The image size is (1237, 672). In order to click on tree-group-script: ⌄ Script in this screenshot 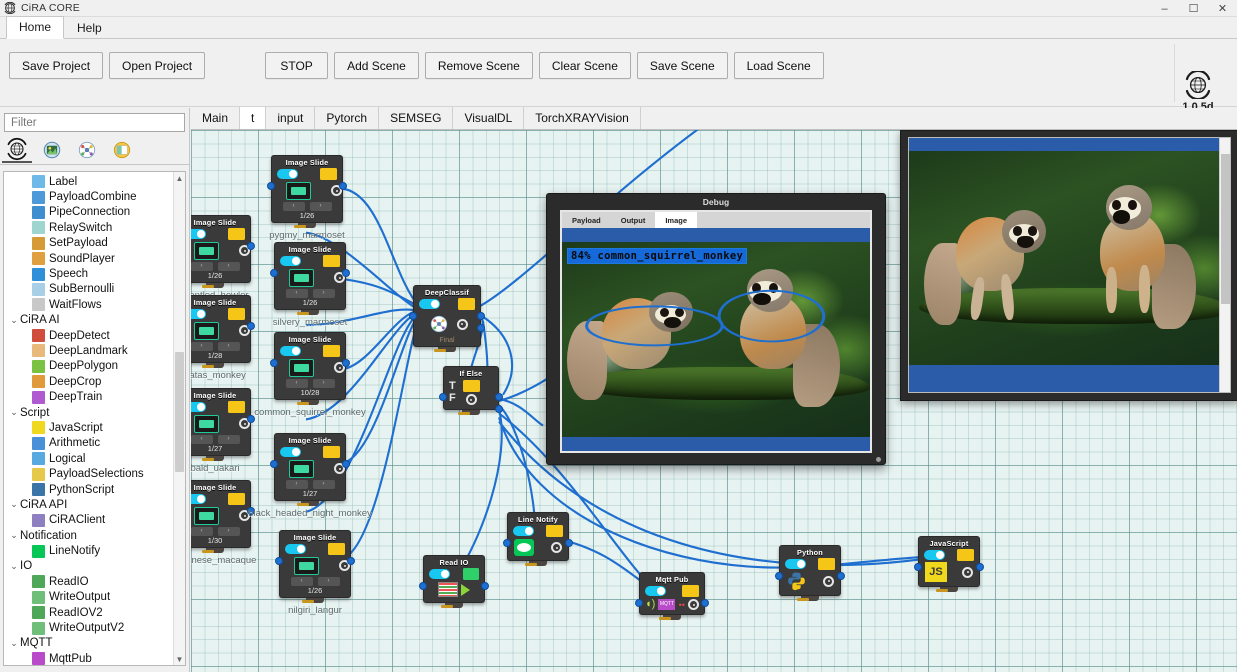, I will do `click(94, 412)`.